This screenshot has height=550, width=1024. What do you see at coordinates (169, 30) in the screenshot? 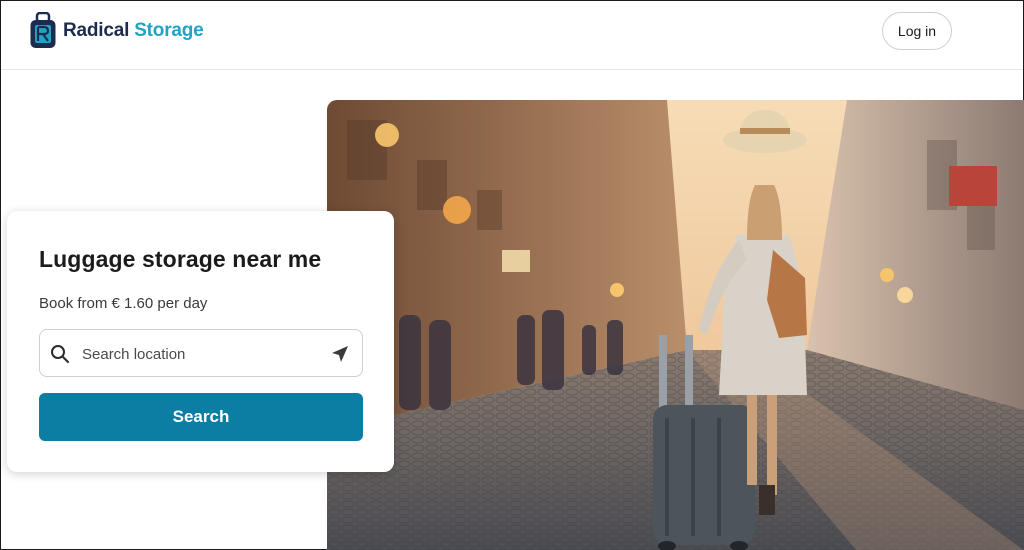
I see `brand-name-word2: Storage` at bounding box center [169, 30].